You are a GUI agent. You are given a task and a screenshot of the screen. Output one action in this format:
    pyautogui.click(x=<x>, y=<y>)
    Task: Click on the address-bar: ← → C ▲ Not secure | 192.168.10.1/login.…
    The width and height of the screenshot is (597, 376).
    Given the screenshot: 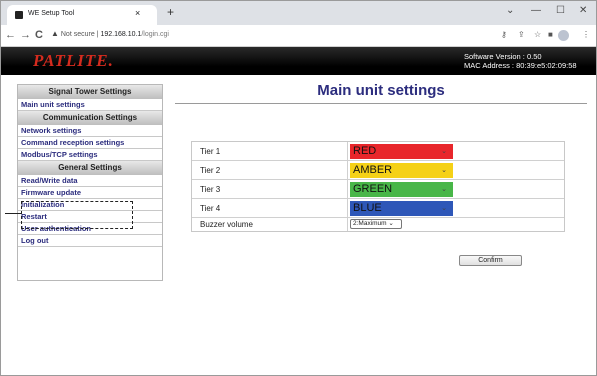 What is the action you would take?
    pyautogui.click(x=298, y=36)
    